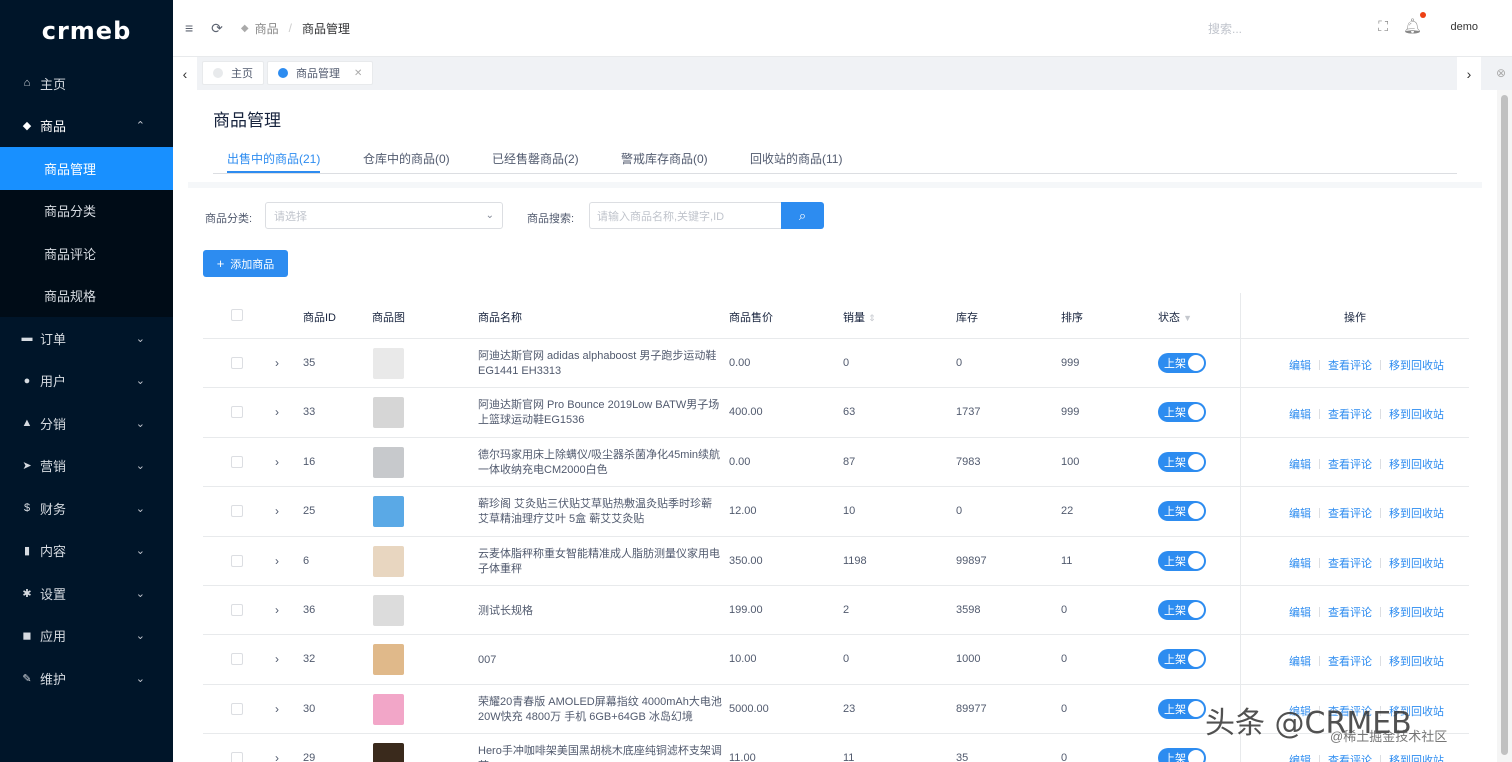 This screenshot has width=1512, height=762. I want to click on tab-2: 已经售罄商品(2), so click(535, 161).